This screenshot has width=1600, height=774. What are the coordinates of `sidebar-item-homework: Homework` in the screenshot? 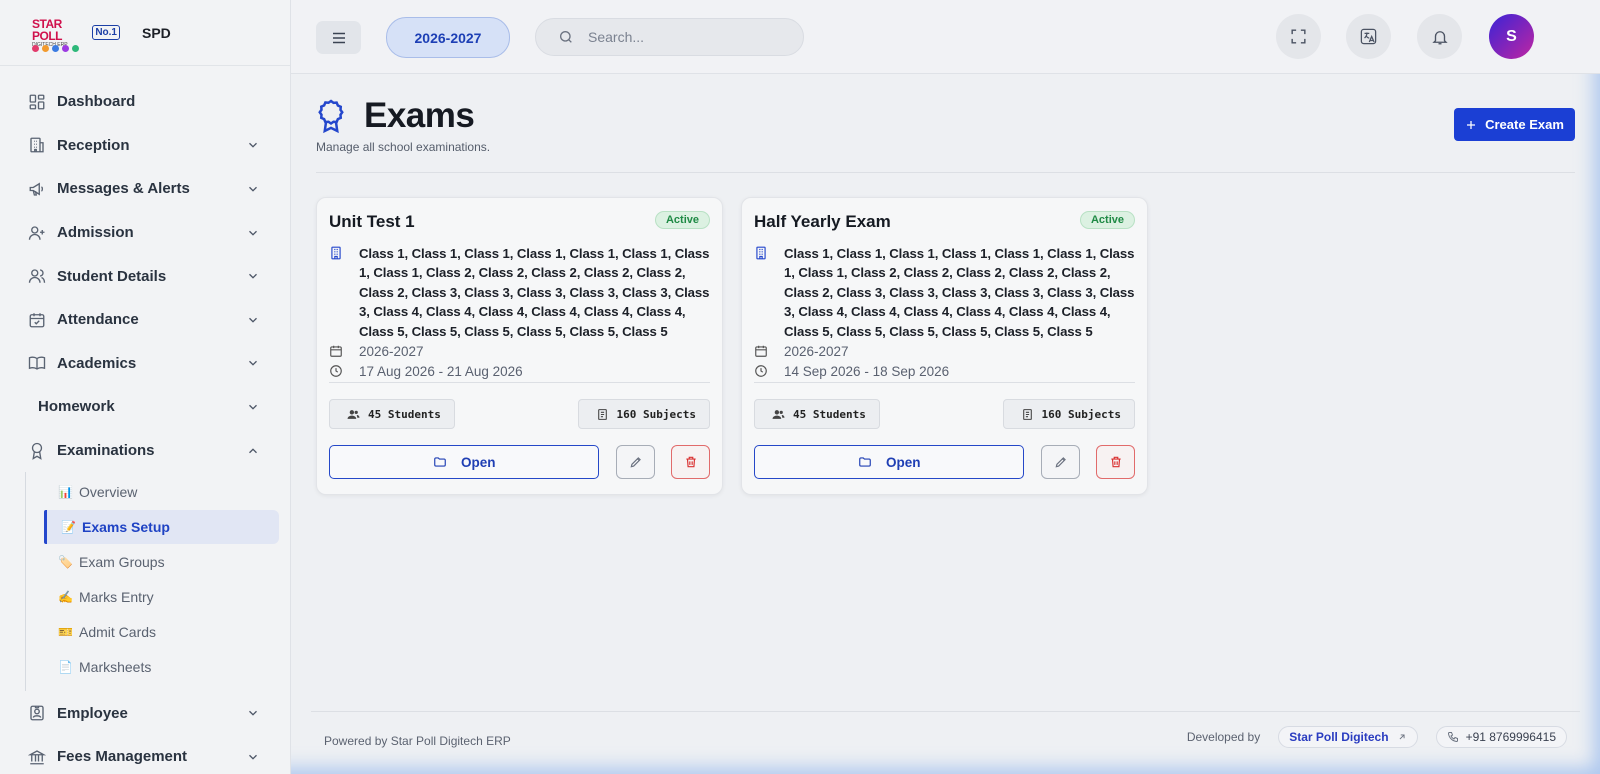 It's located at (145, 407).